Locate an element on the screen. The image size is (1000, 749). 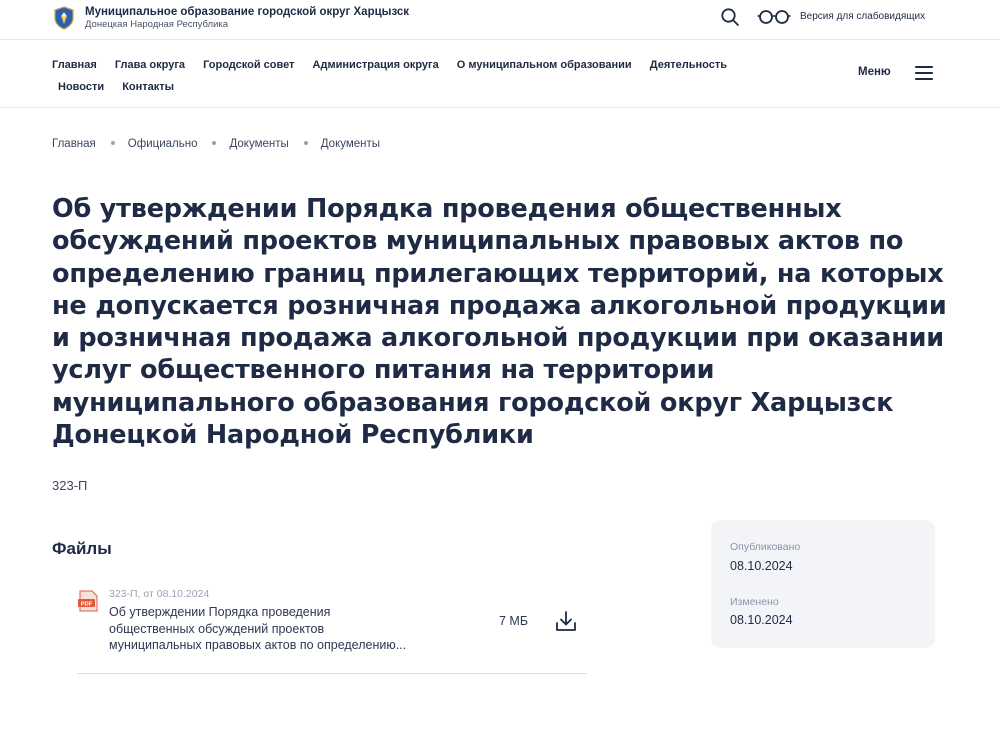
nav-row-2: Новости Контакты is located at coordinates (123, 87).